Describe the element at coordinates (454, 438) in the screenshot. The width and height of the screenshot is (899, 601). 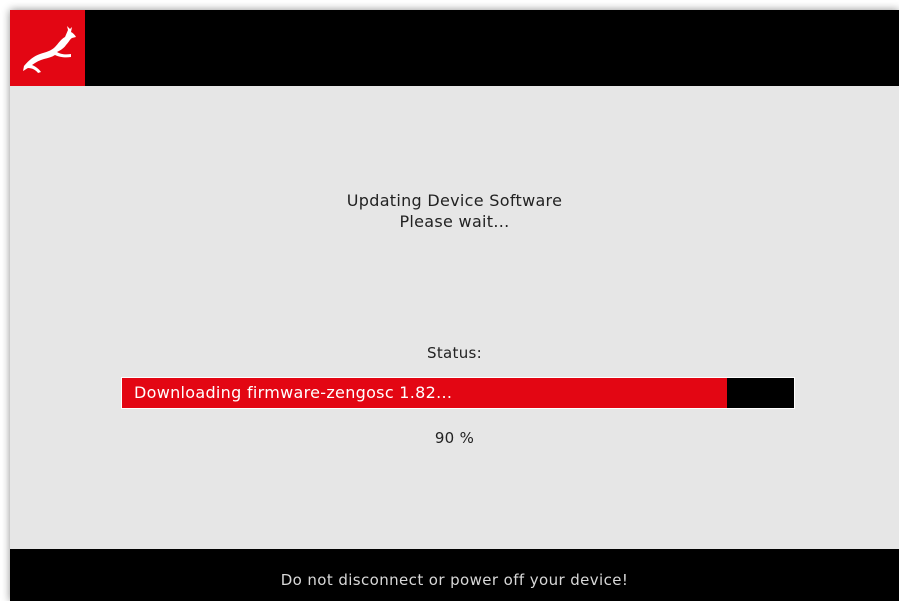
I see `progress-percent: 90 %` at that location.